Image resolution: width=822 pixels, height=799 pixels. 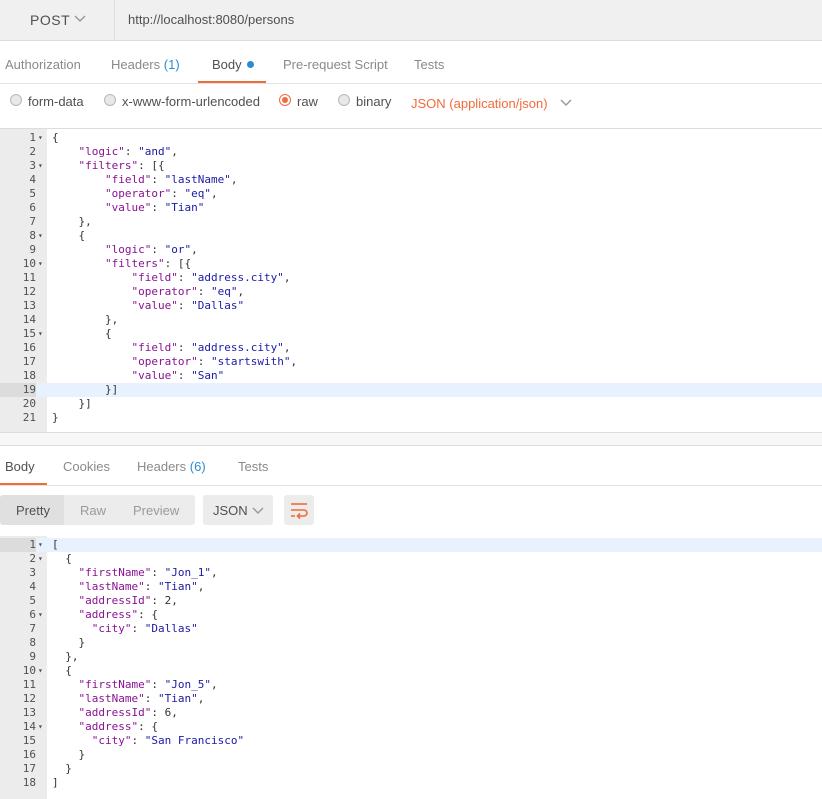 What do you see at coordinates (16, 100) in the screenshot?
I see `radio-form-data` at bounding box center [16, 100].